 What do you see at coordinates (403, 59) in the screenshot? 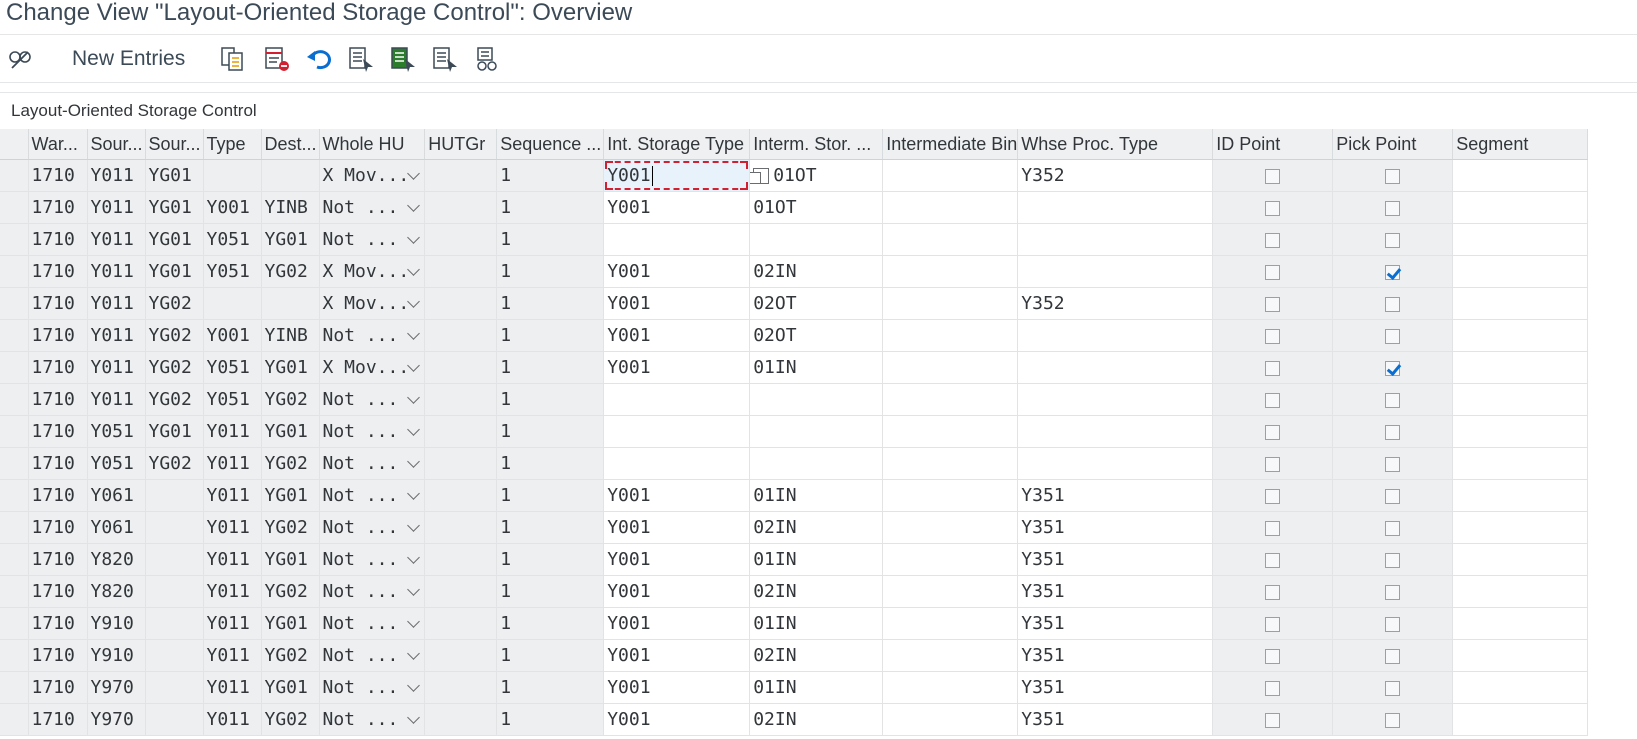
I see `select-block-icon` at bounding box center [403, 59].